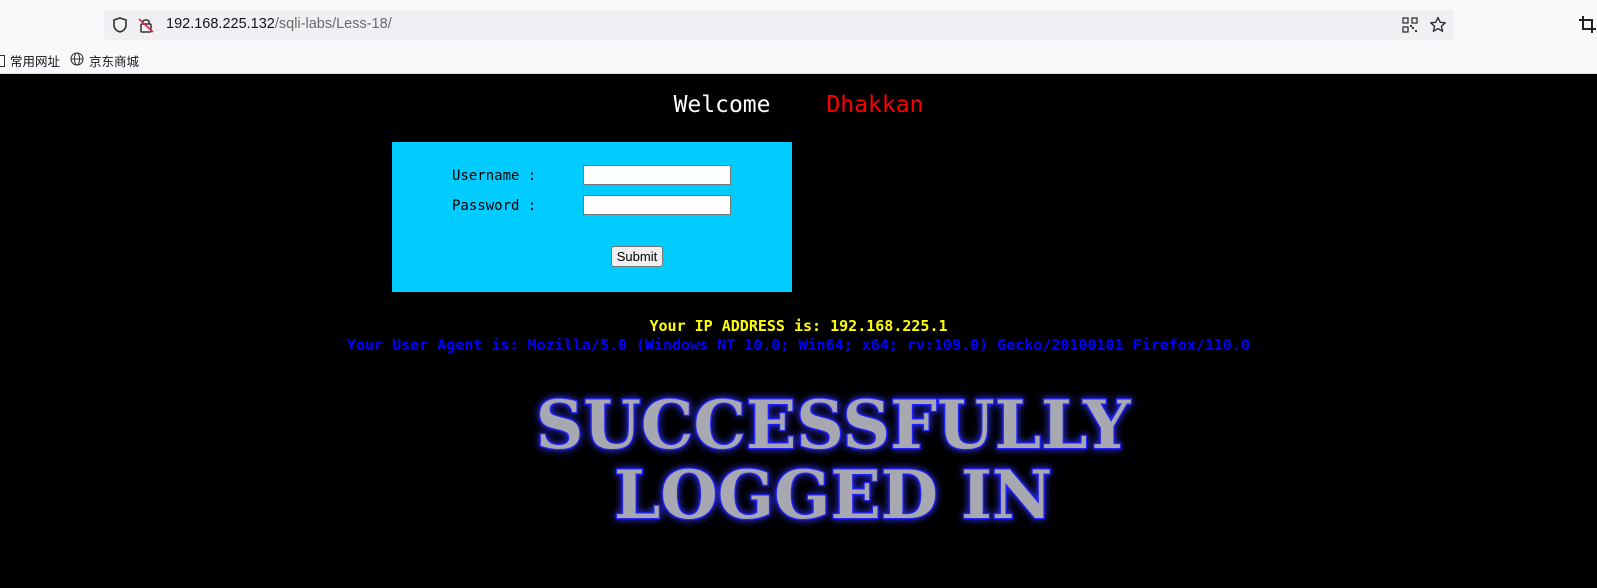 The image size is (1597, 588). I want to click on success-line-1: SUCCESSFULLY, so click(833, 428).